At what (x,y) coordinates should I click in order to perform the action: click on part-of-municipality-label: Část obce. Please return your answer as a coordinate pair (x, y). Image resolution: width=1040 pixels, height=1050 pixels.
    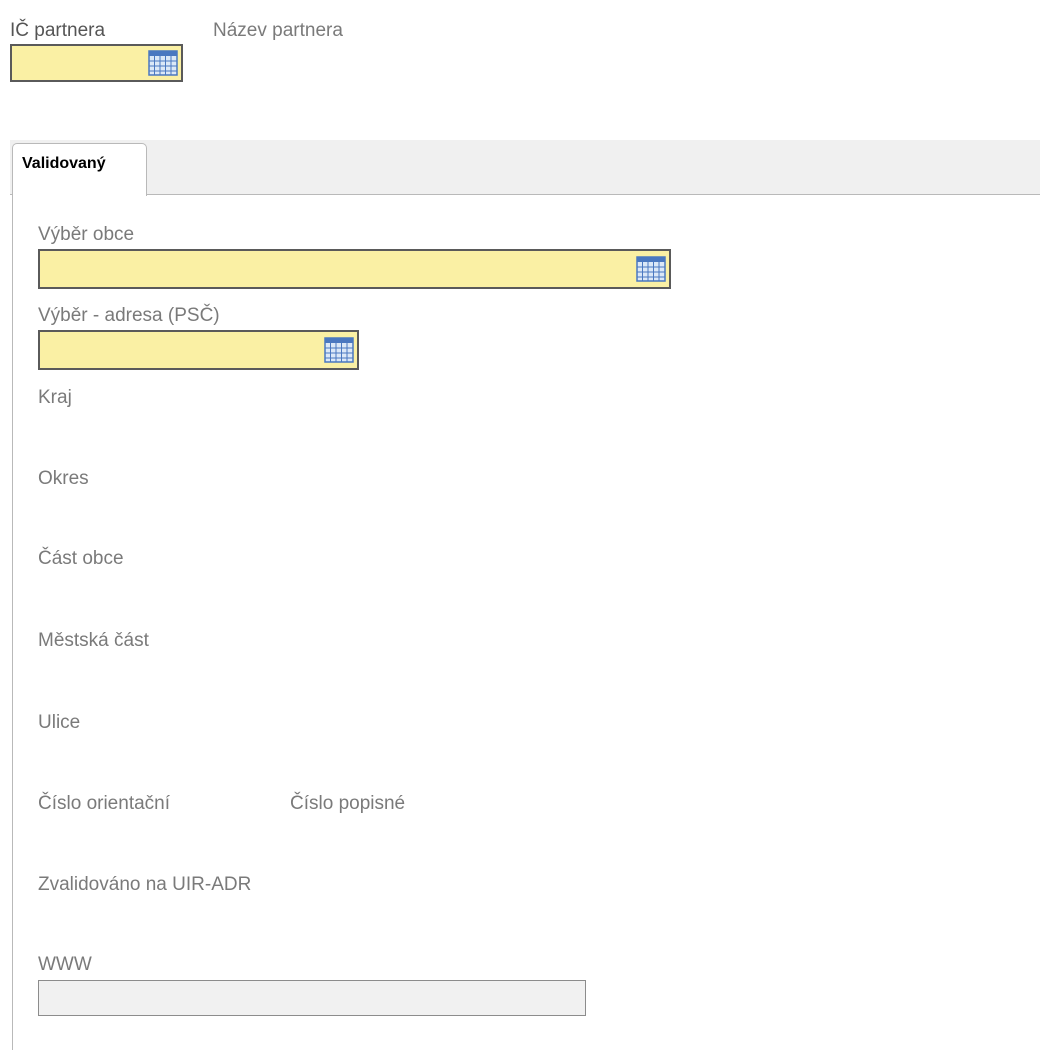
    Looking at the image, I should click on (81, 558).